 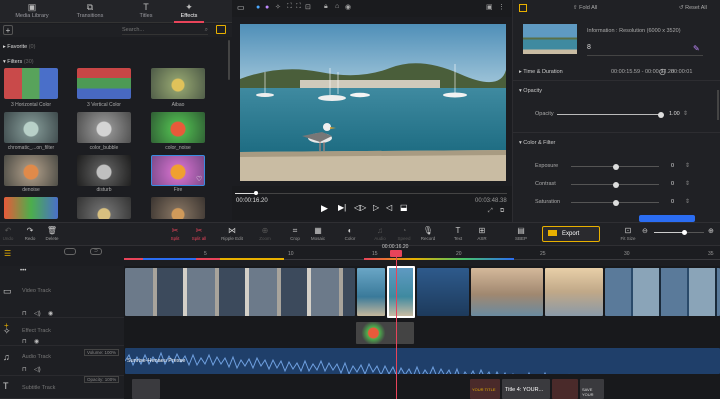 I want to click on tab-effects: ✦ Effects, so click(x=189, y=12).